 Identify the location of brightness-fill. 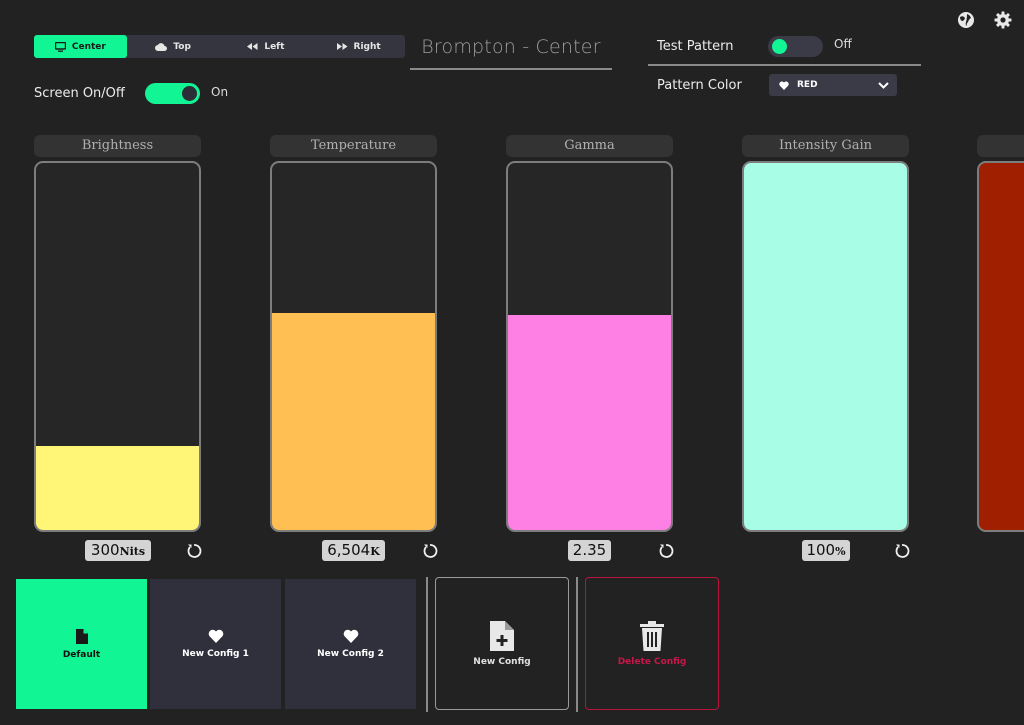
(117, 487).